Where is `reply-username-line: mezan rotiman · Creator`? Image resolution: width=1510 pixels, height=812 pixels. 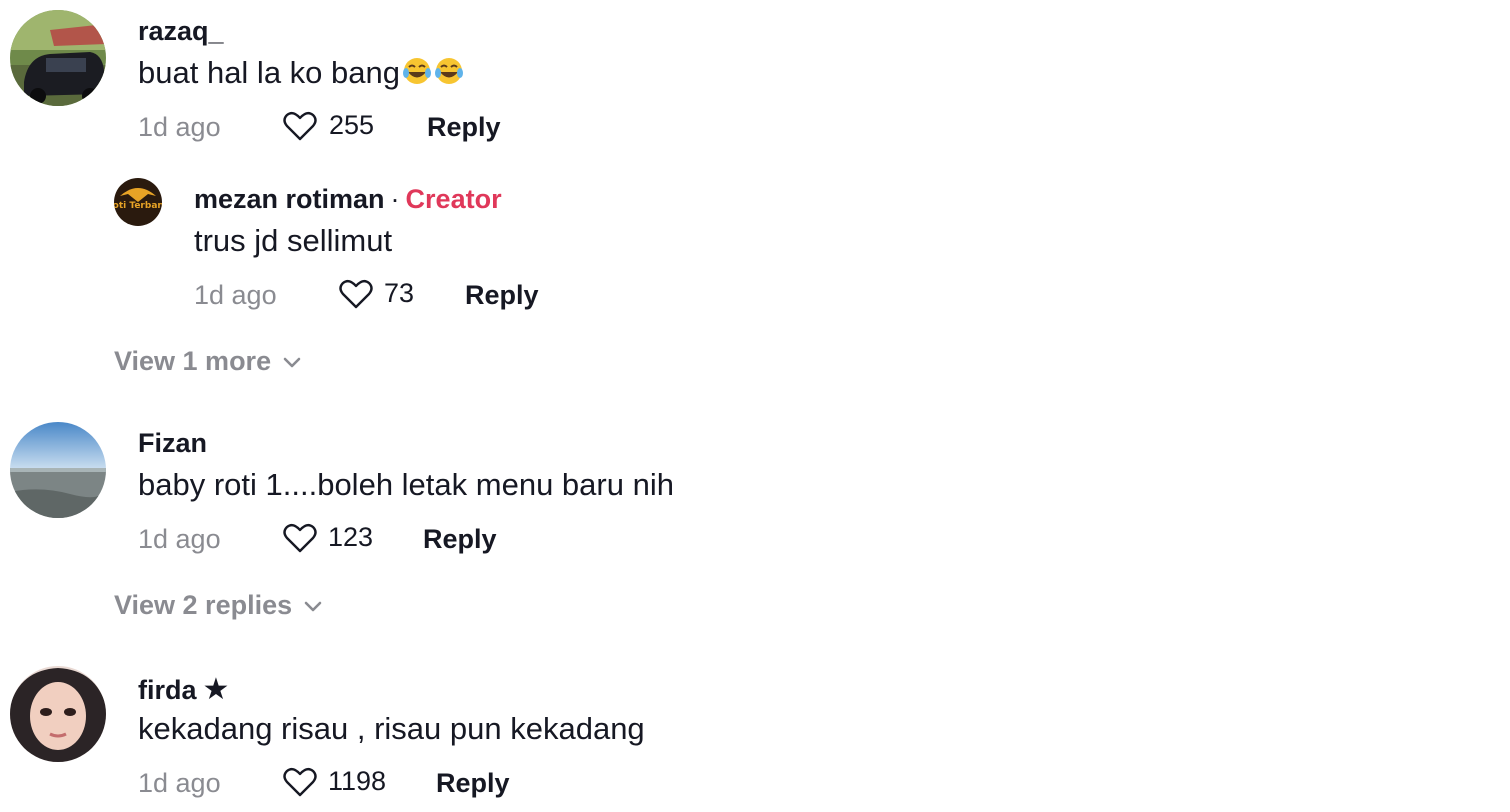
reply-username-line: mezan rotiman · Creator is located at coordinates (348, 199).